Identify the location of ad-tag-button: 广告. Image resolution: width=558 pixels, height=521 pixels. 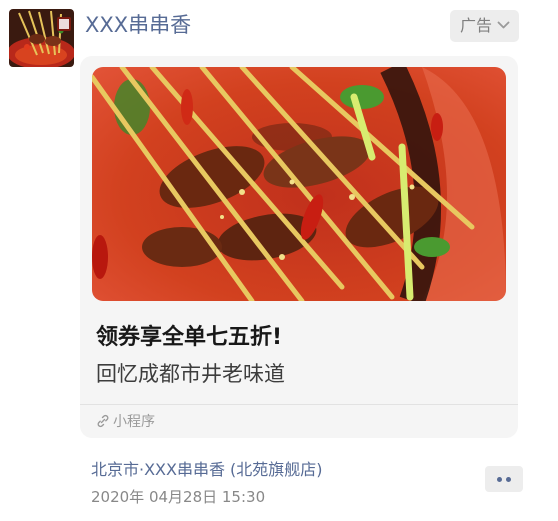
(484, 26).